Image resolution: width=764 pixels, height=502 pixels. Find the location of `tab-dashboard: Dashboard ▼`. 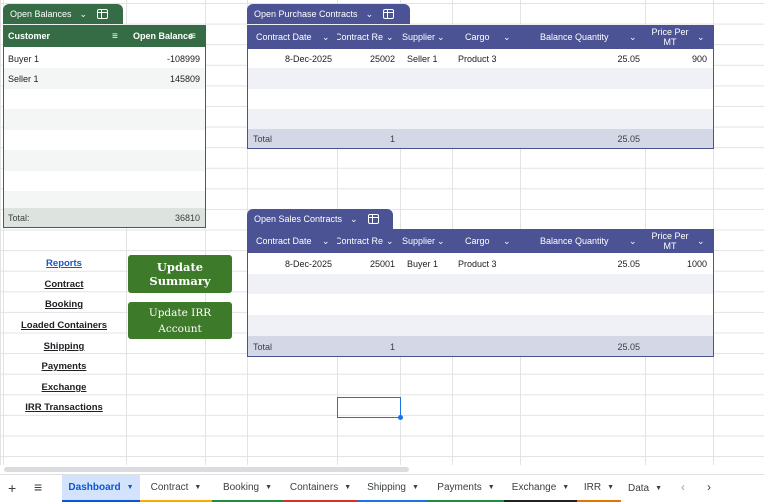

tab-dashboard: Dashboard ▼ is located at coordinates (101, 488).